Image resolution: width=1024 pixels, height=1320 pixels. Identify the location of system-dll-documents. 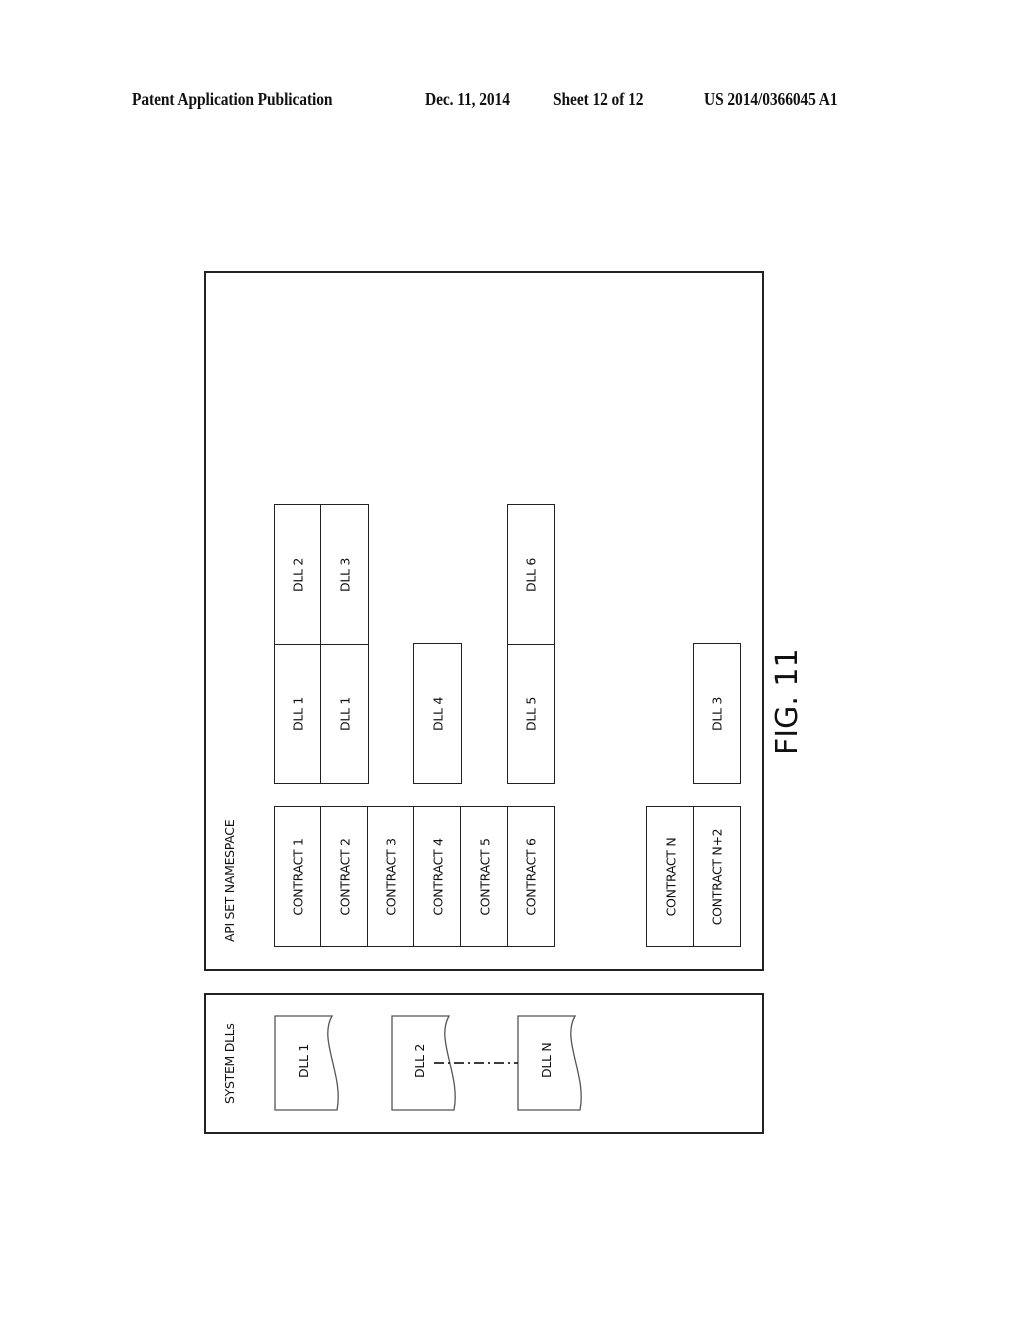
(428, 1063).